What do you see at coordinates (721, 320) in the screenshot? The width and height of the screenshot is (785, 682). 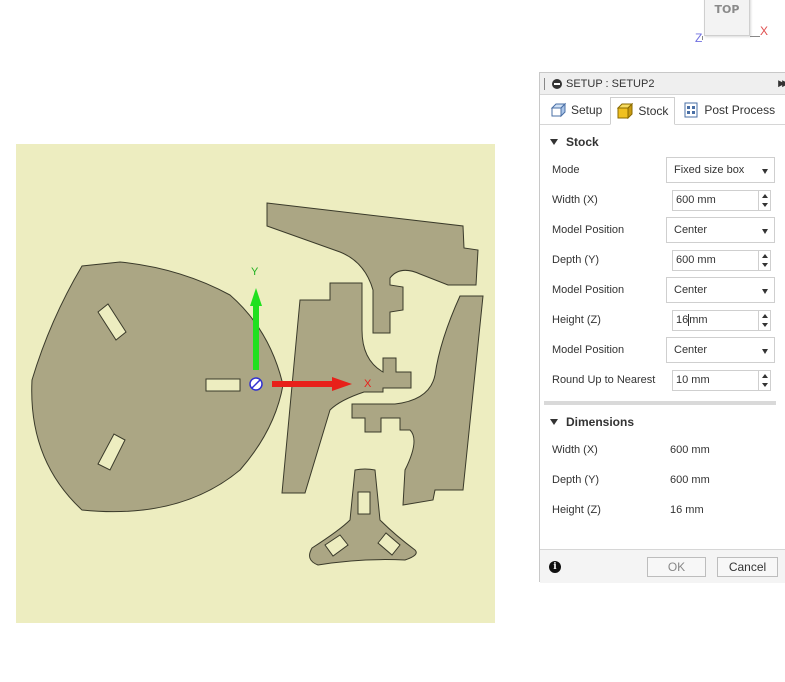 I see `height-input: 16 mm` at bounding box center [721, 320].